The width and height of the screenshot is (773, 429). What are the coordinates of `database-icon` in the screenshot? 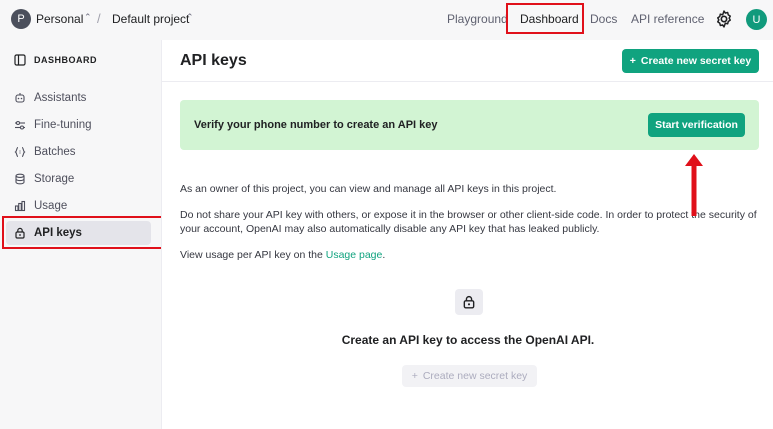 It's located at (20, 179).